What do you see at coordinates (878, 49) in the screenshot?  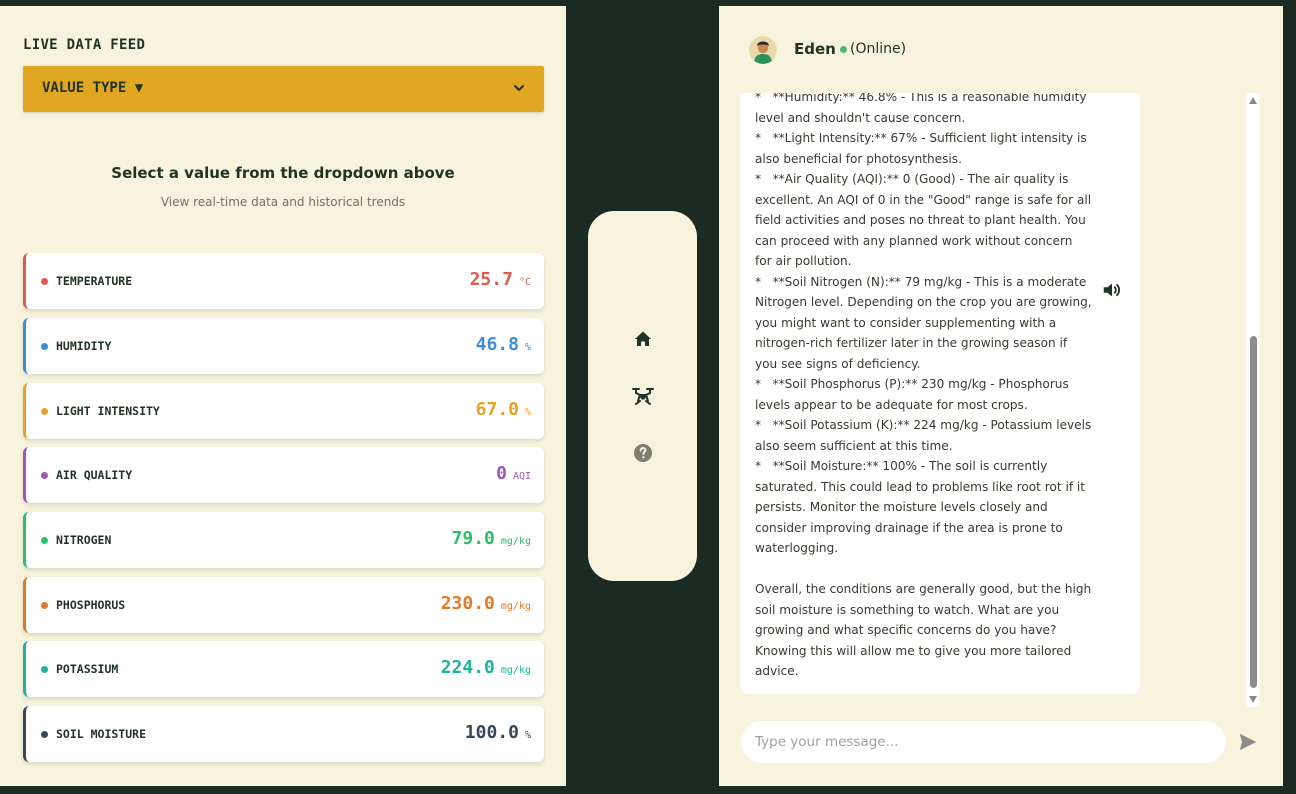 I see `online-status-text: (Online)` at bounding box center [878, 49].